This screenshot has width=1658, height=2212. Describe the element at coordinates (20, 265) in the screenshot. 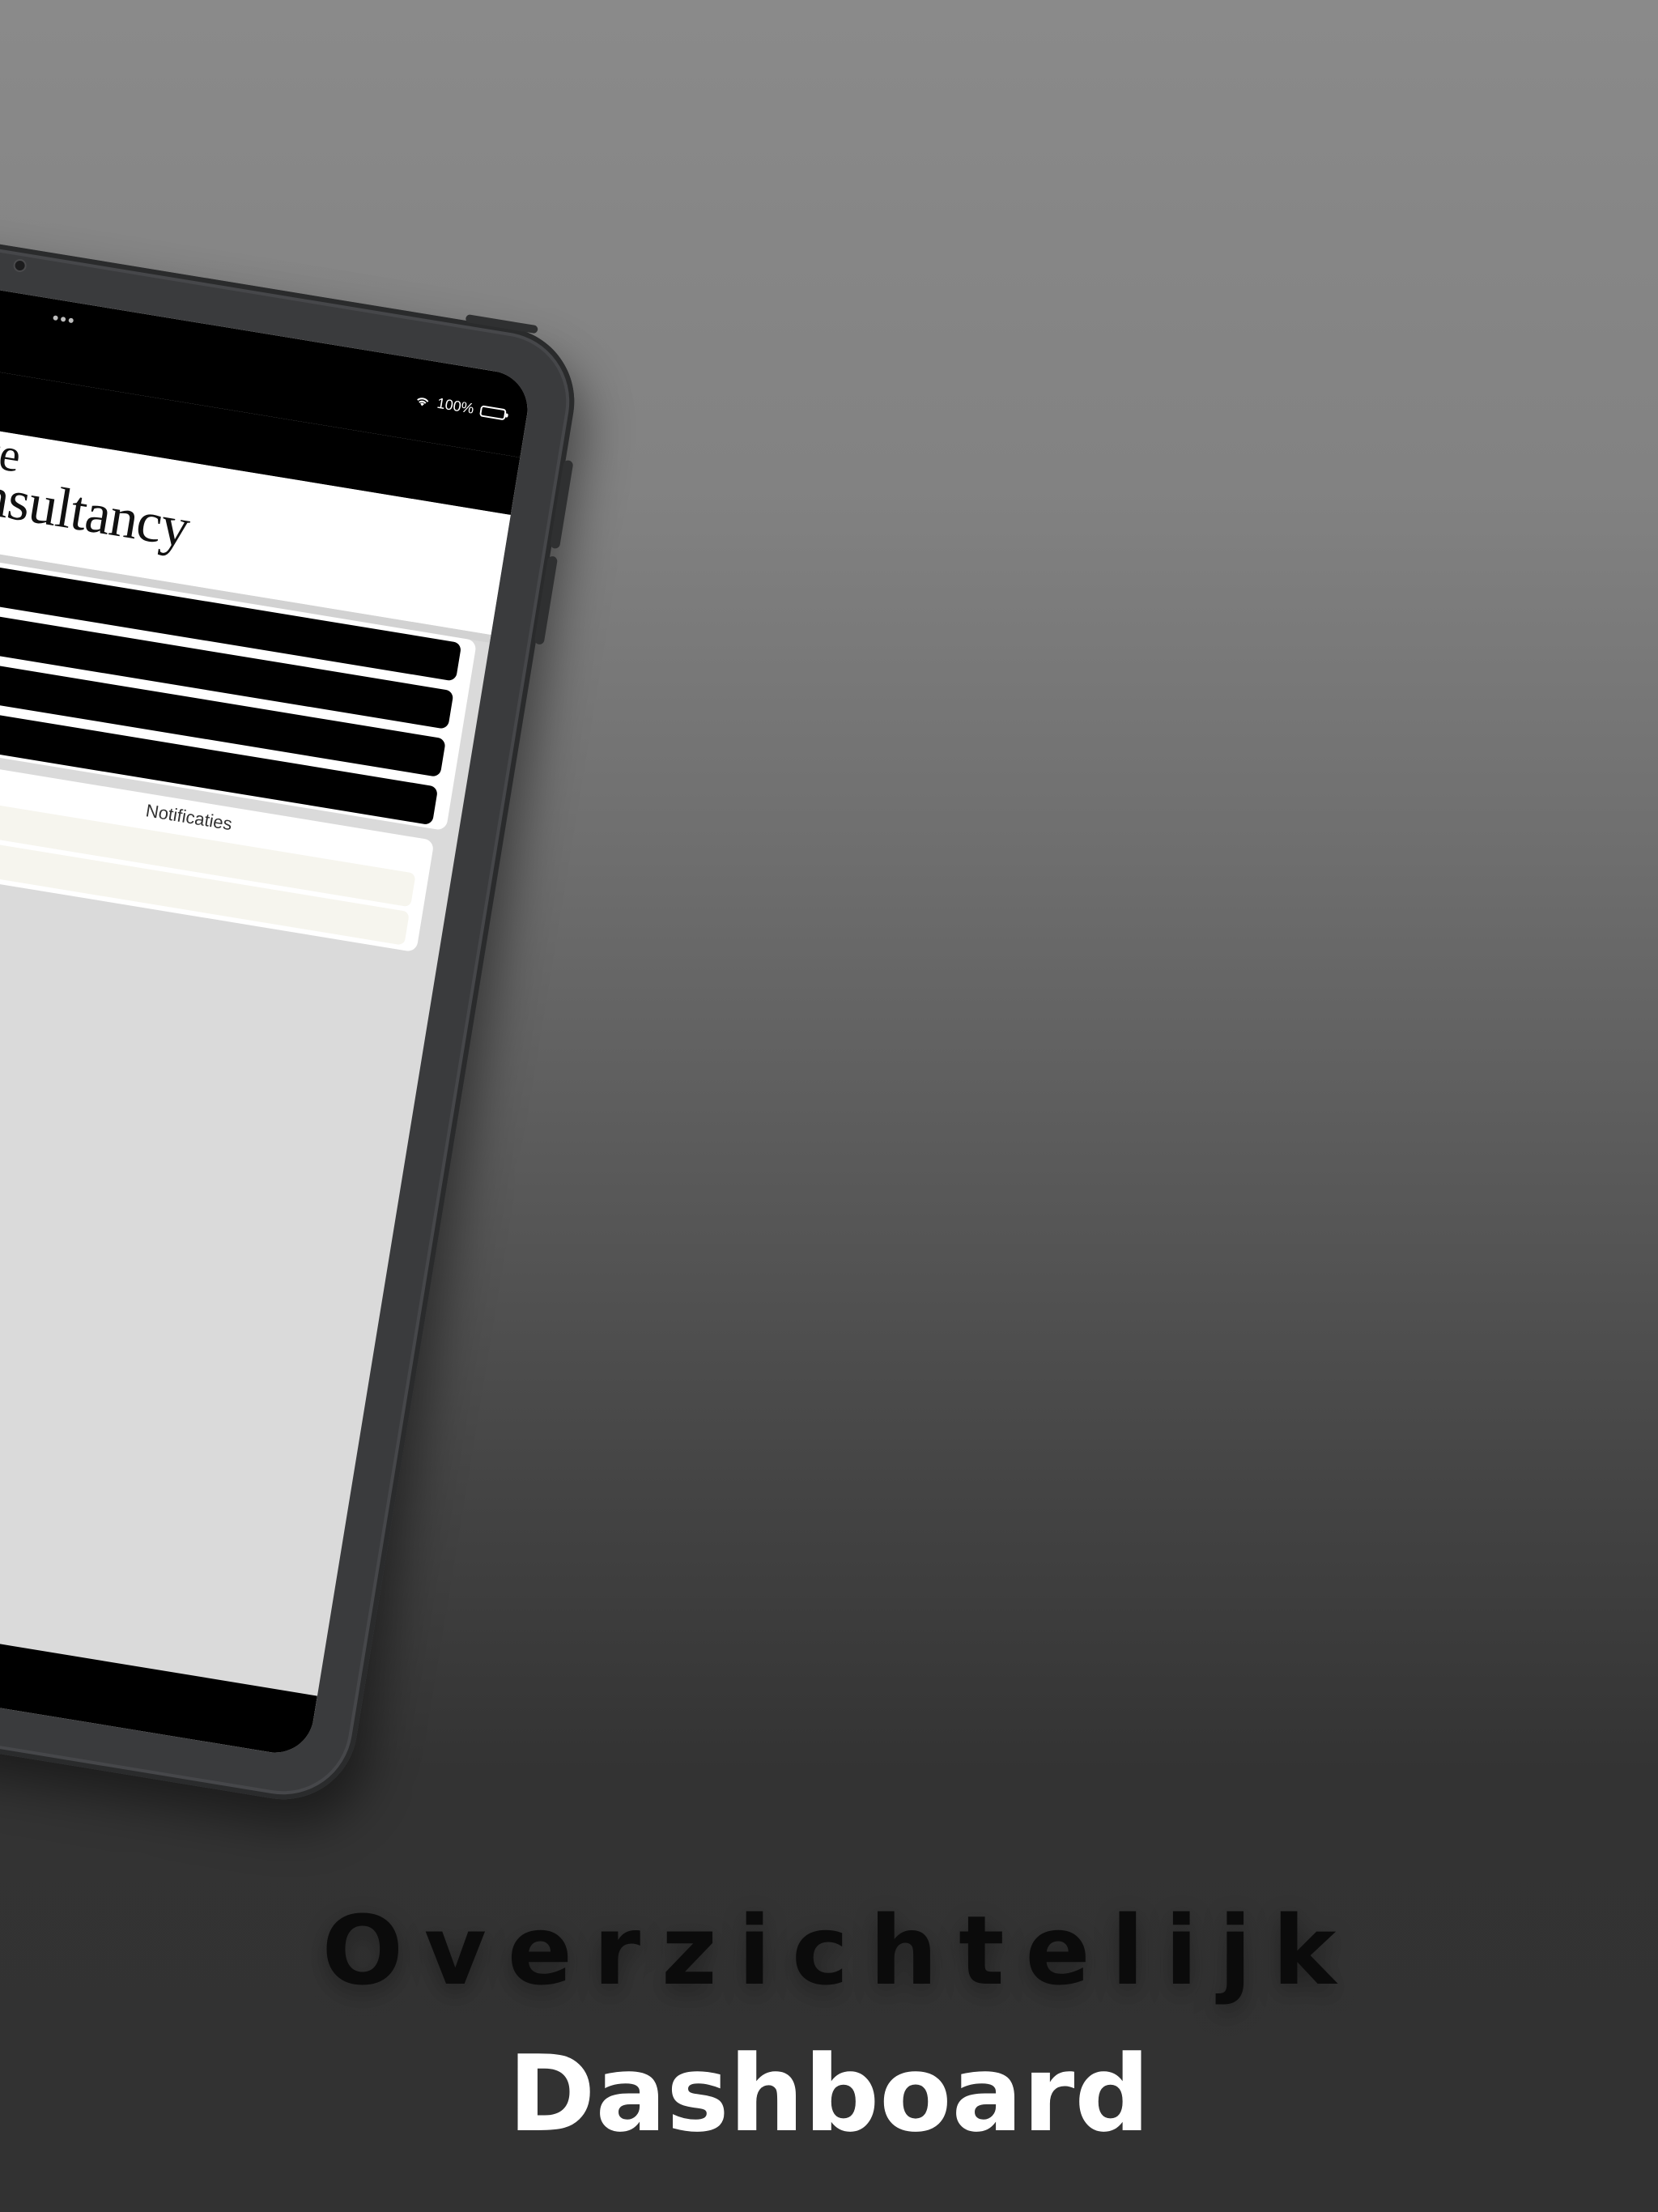

I see `camera-icon` at that location.